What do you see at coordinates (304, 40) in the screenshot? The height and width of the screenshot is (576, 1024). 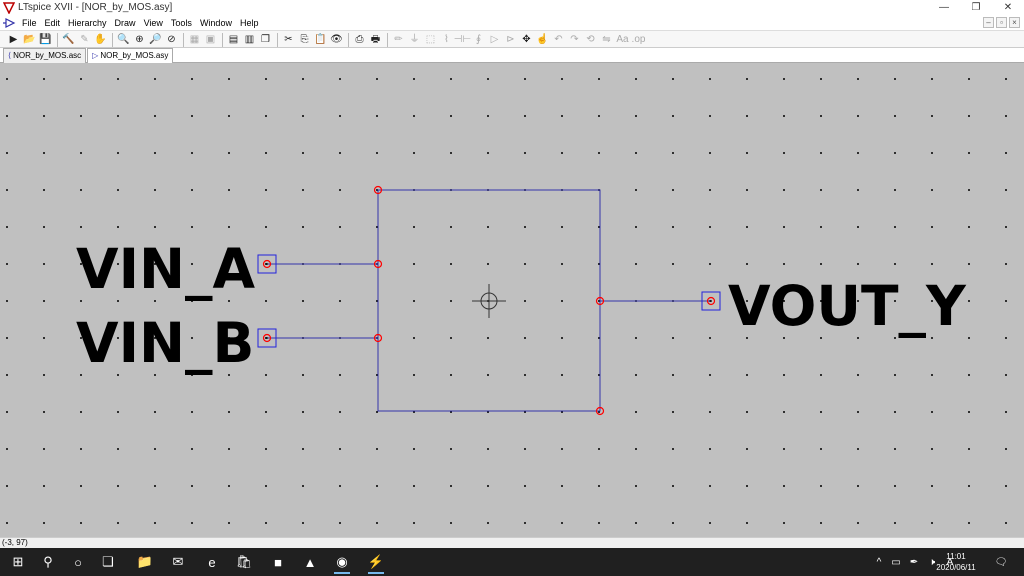 I see `copy-icon: ⎘` at bounding box center [304, 40].